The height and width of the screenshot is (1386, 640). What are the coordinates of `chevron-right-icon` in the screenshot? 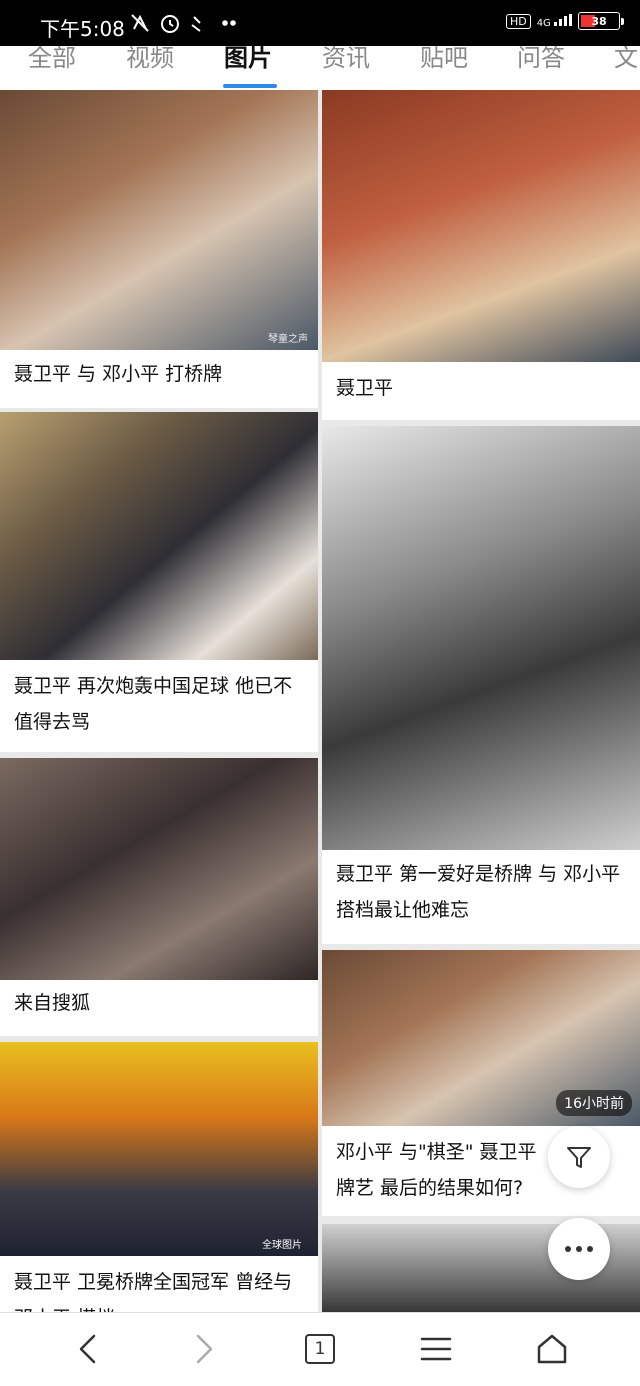 It's located at (204, 1349).